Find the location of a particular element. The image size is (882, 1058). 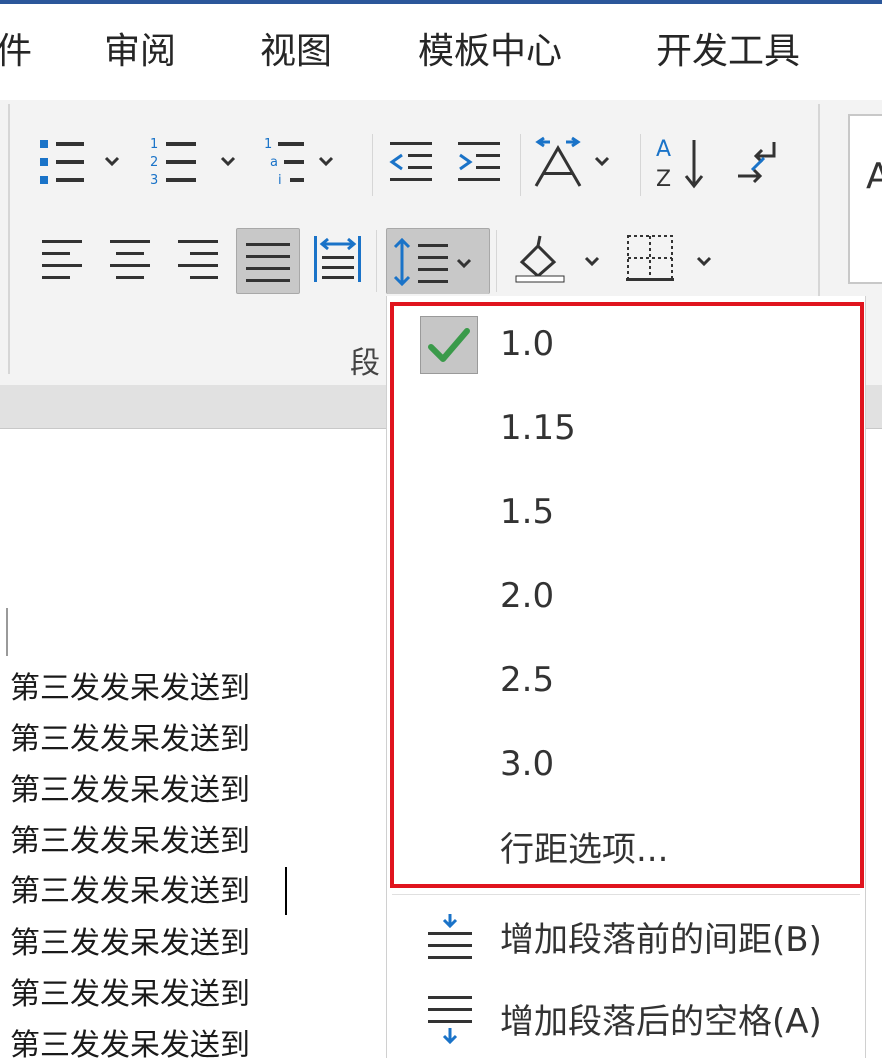

align-left-button is located at coordinates (64, 258).